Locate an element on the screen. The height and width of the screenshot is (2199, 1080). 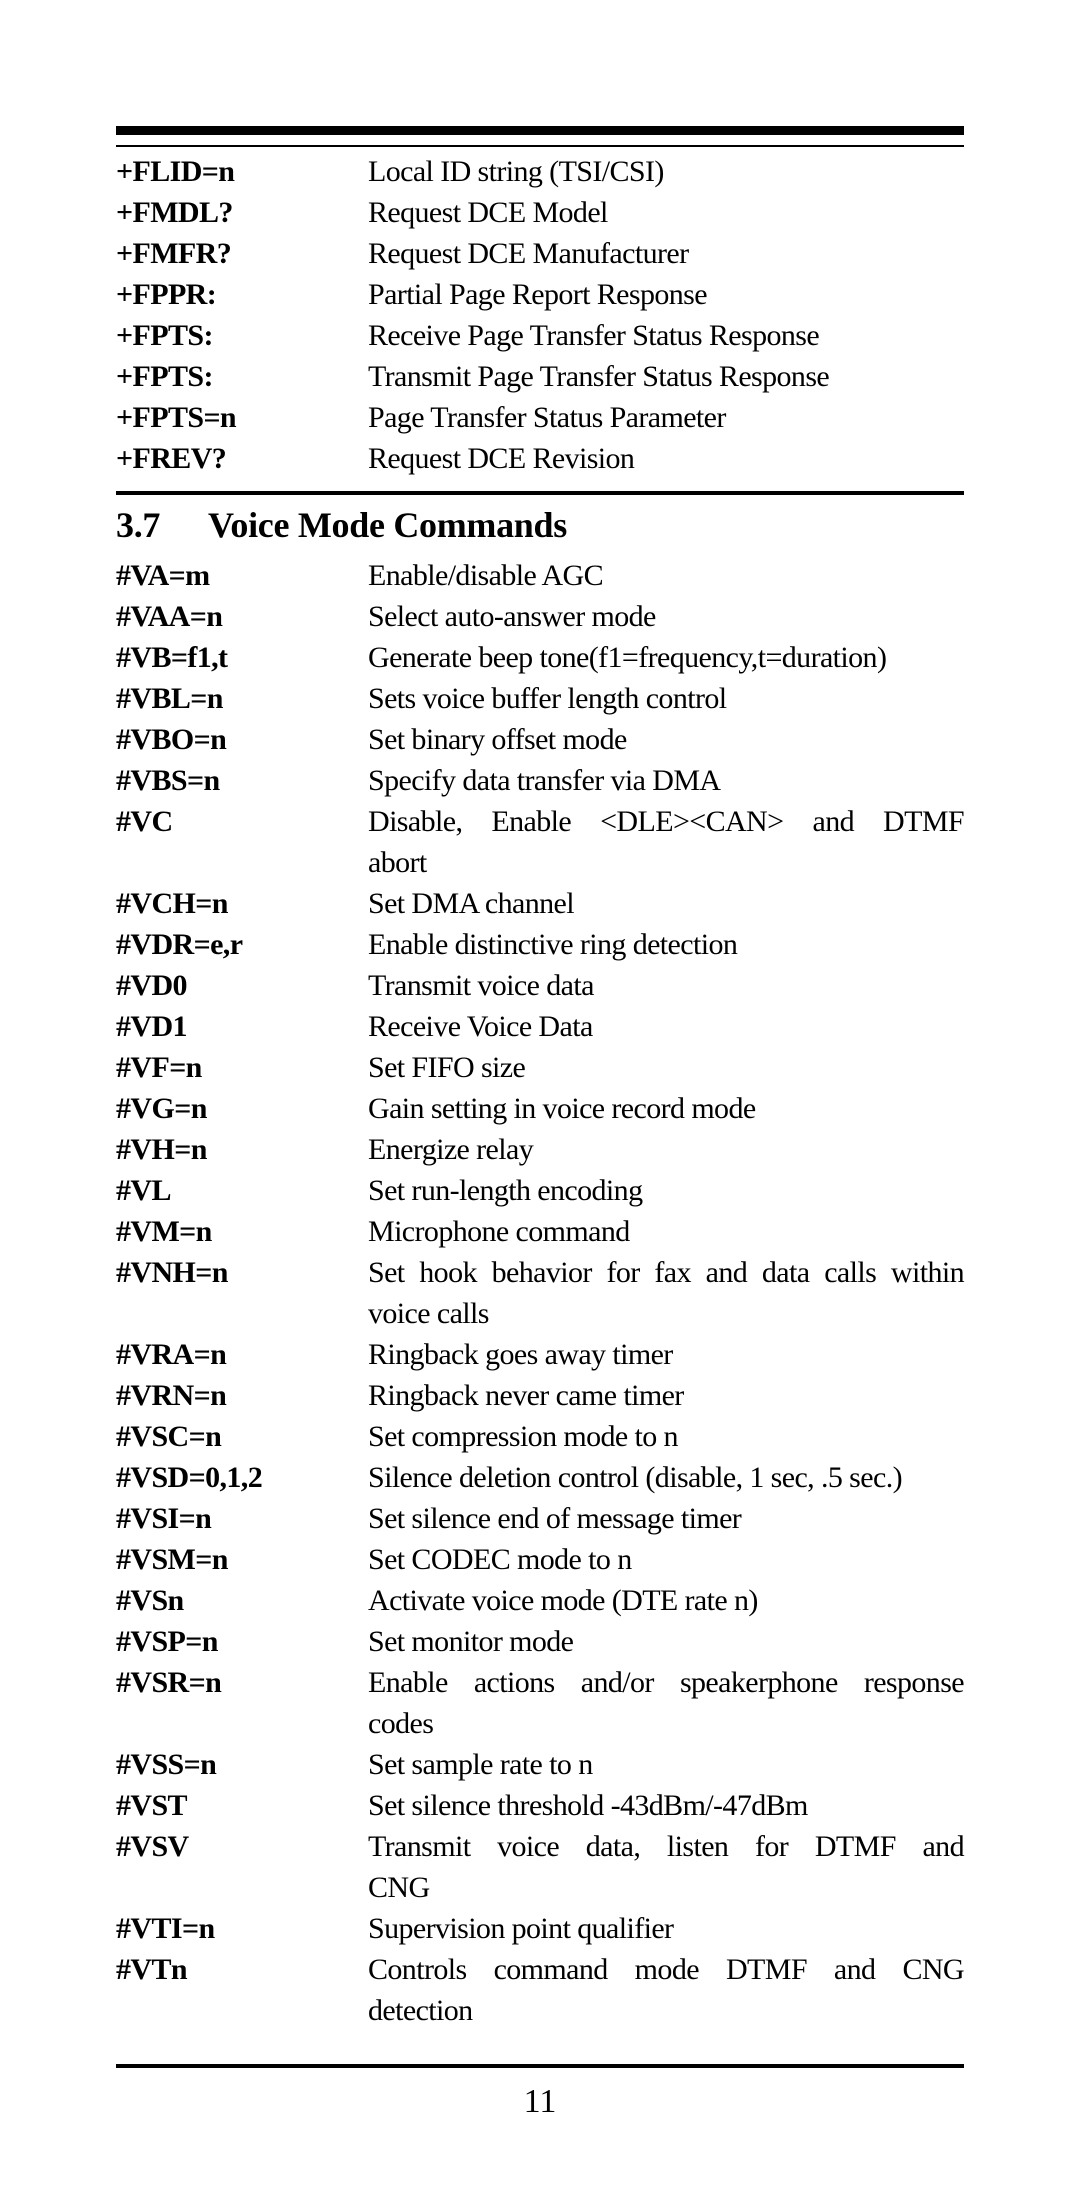
command-row: #VSS=n Set sample rate to n is located at coordinates (540, 1764).